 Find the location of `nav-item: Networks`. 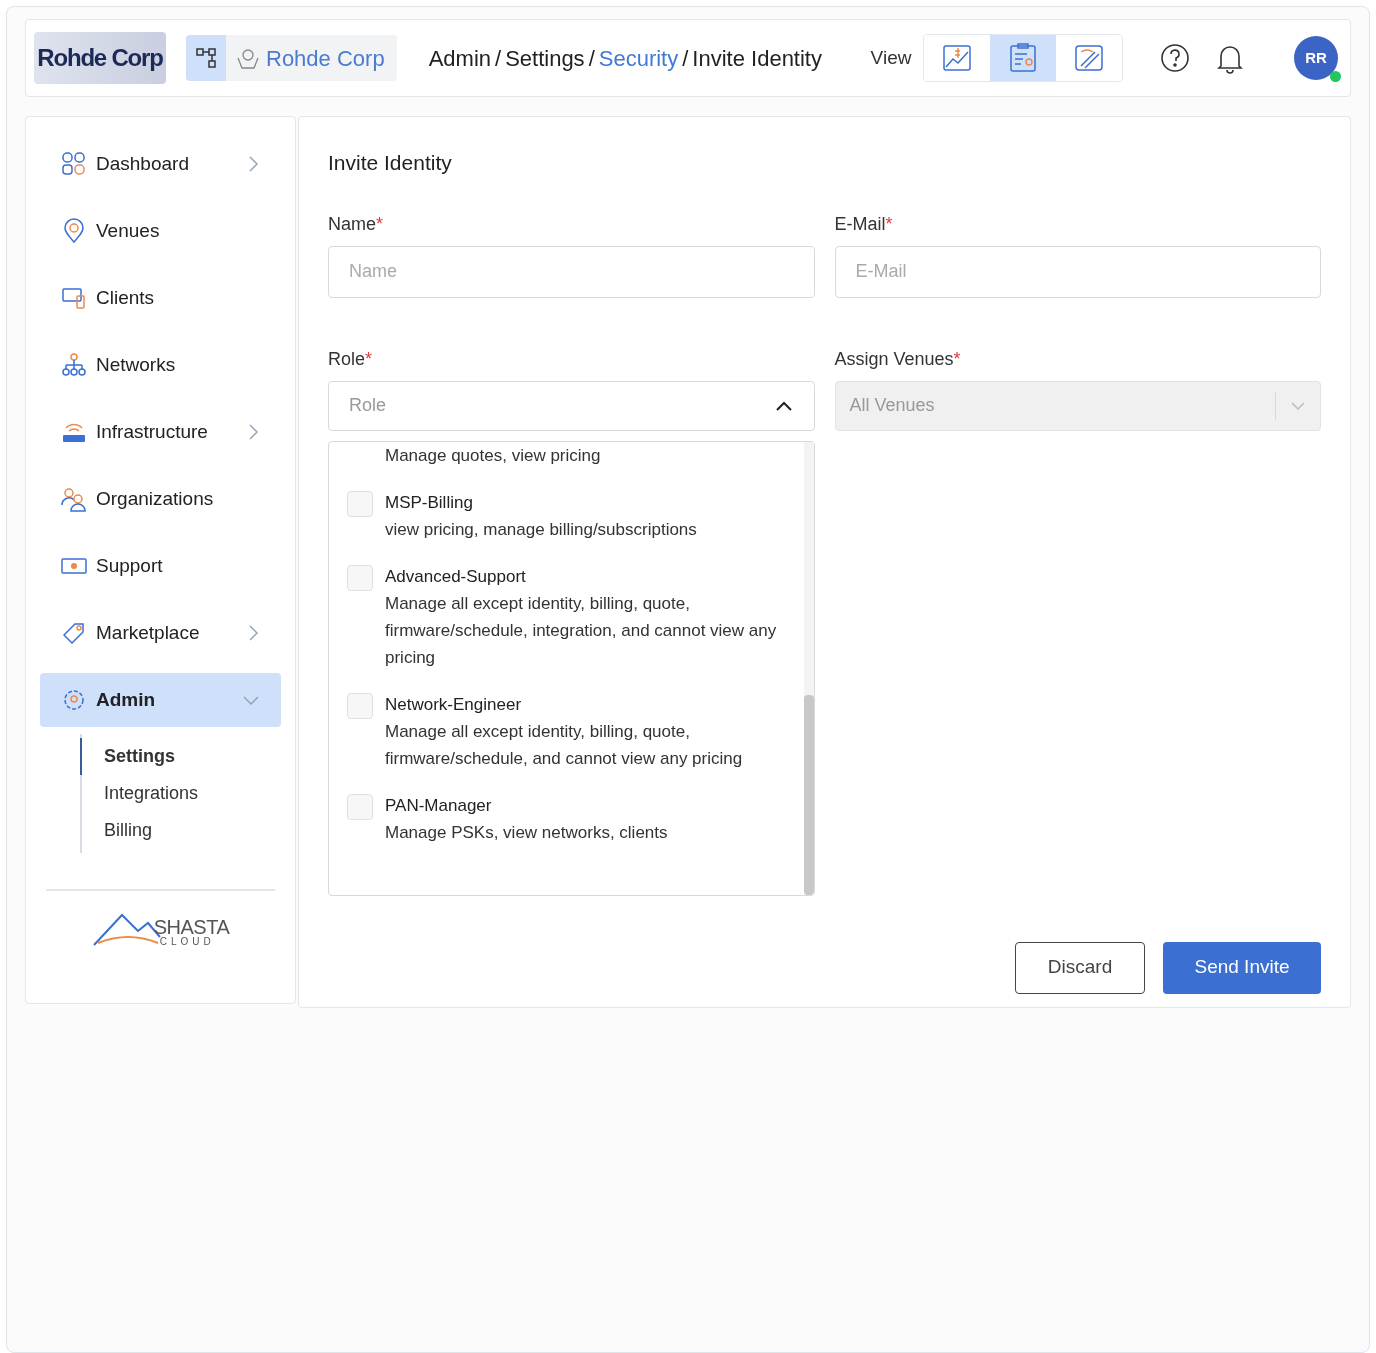

nav-item: Networks is located at coordinates (160, 365).